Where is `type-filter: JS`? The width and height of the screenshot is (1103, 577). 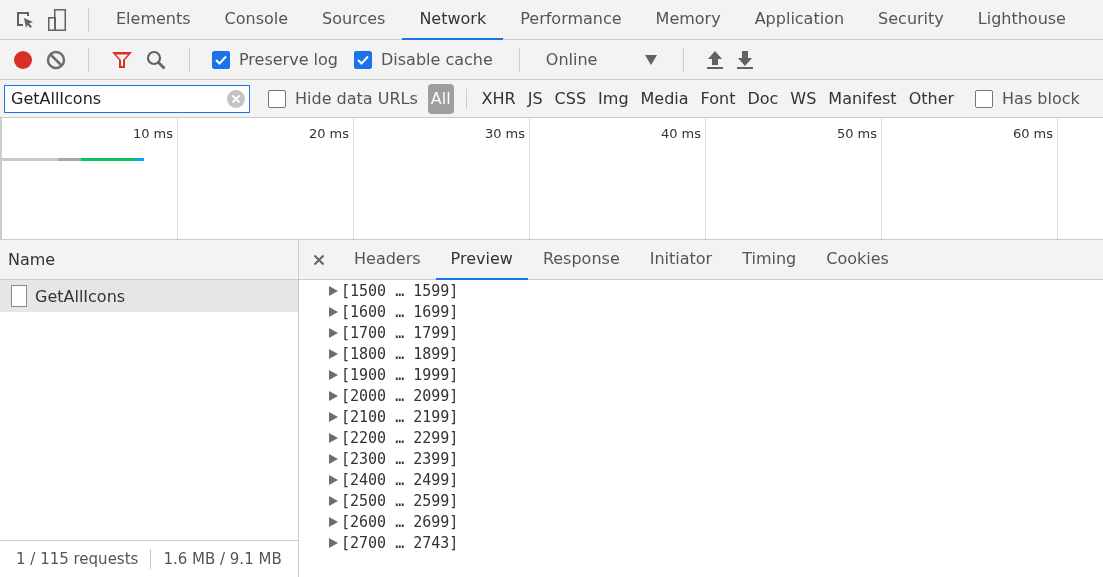
type-filter: JS is located at coordinates (535, 98).